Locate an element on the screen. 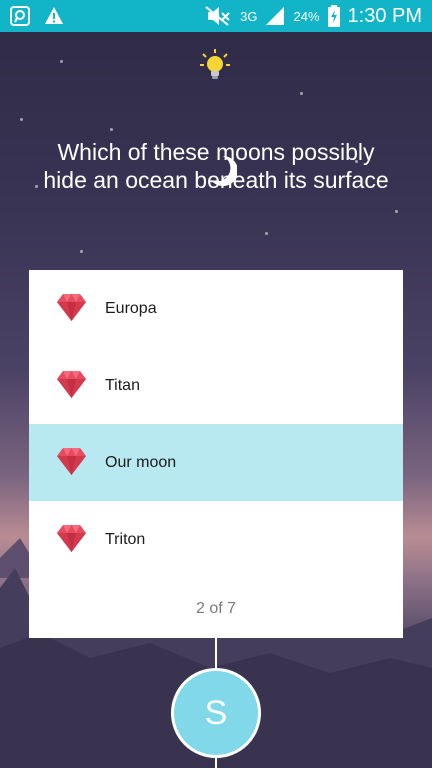 This screenshot has height=768, width=432. app-notification-icon is located at coordinates (20, 16).